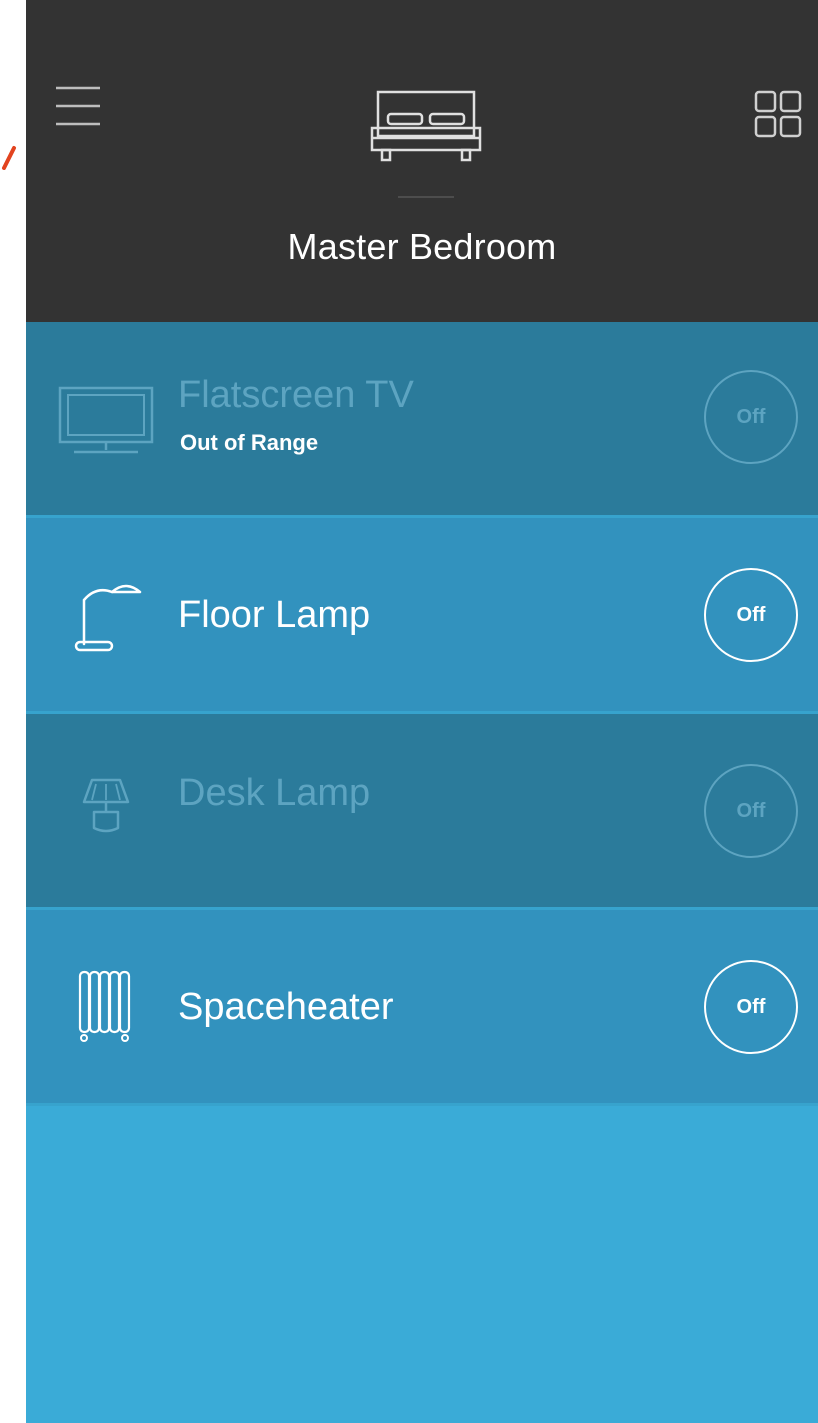  What do you see at coordinates (286, 1007) in the screenshot?
I see `device-name: Spaceheater` at bounding box center [286, 1007].